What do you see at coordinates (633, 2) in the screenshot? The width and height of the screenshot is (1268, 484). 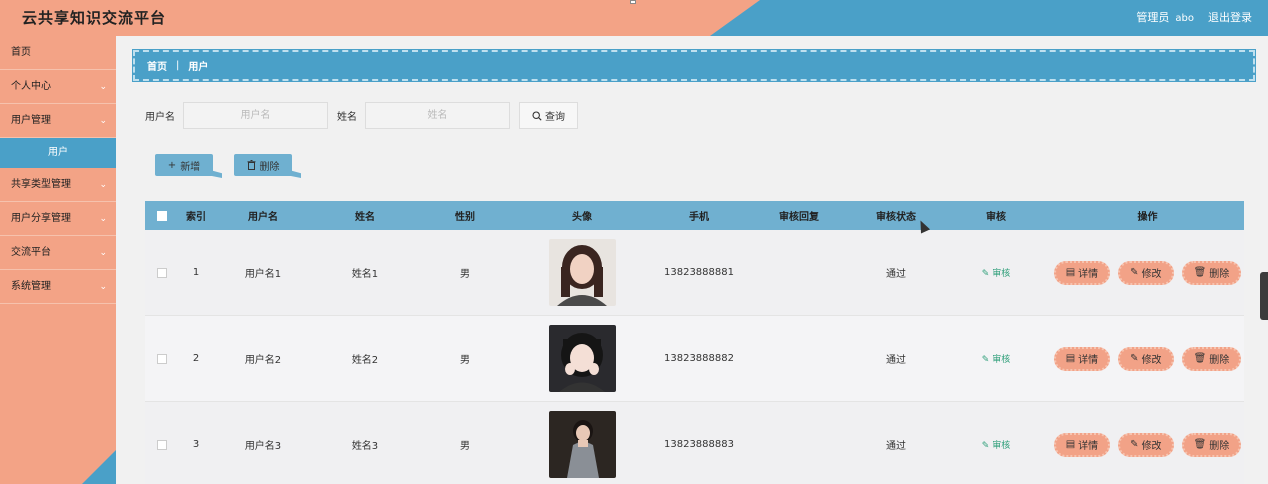 I see `window-handle` at bounding box center [633, 2].